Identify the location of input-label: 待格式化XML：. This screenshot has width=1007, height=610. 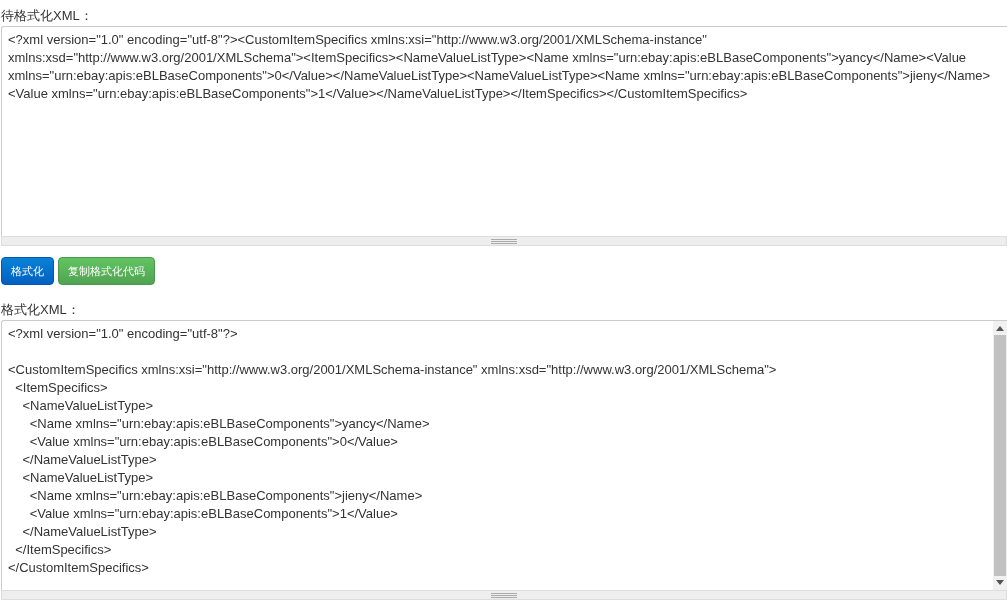
(47, 16).